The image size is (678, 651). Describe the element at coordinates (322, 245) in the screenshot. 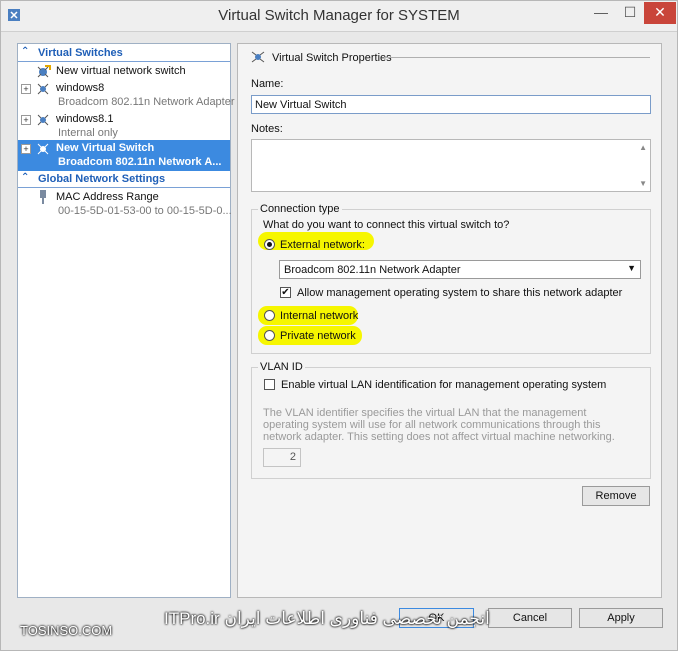

I see `external-network-label: External network:` at that location.